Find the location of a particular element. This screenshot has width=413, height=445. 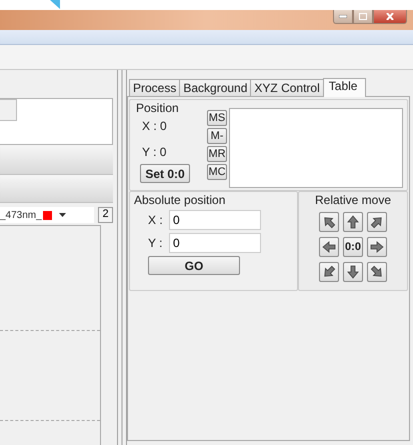

minimize-icon is located at coordinates (343, 16).